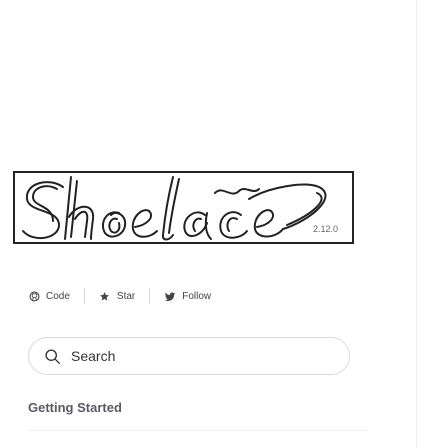  I want to click on star-label: Star, so click(126, 296).